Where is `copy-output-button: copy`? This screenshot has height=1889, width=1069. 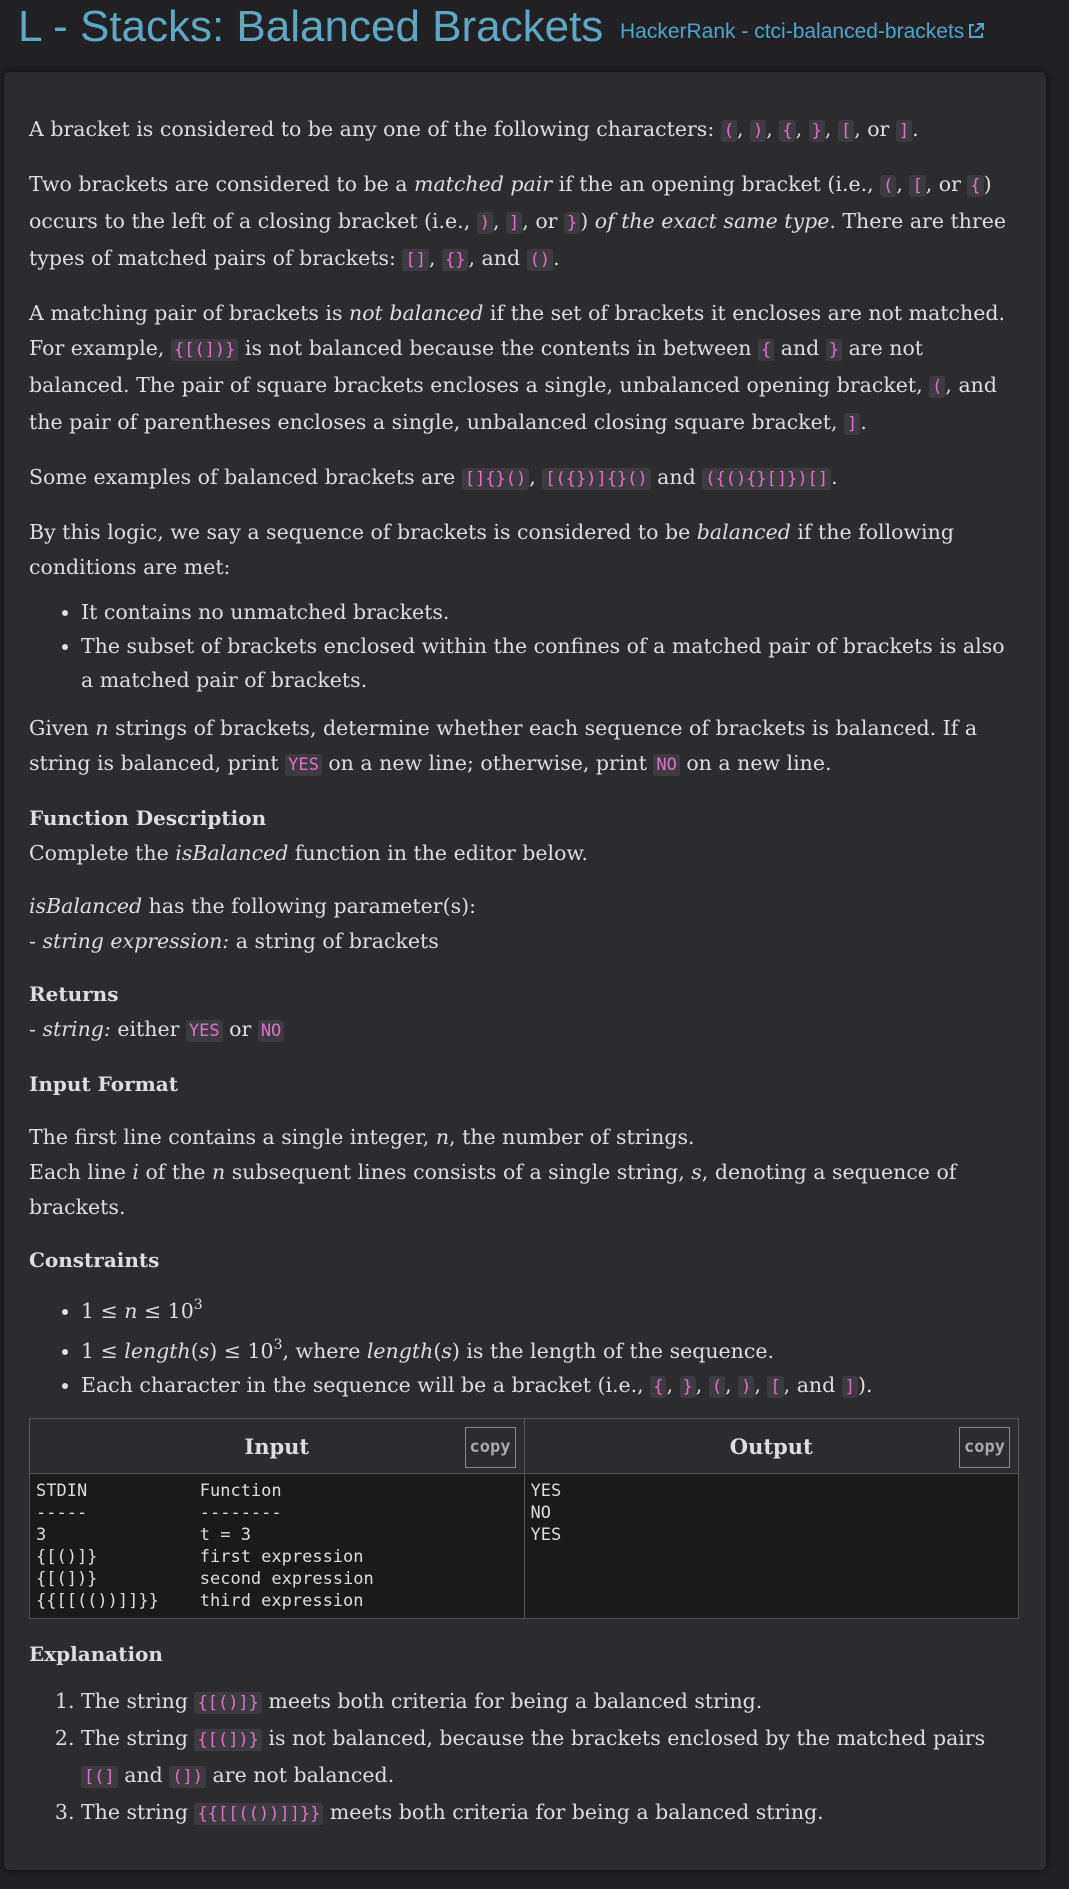
copy-output-button: copy is located at coordinates (984, 1447).